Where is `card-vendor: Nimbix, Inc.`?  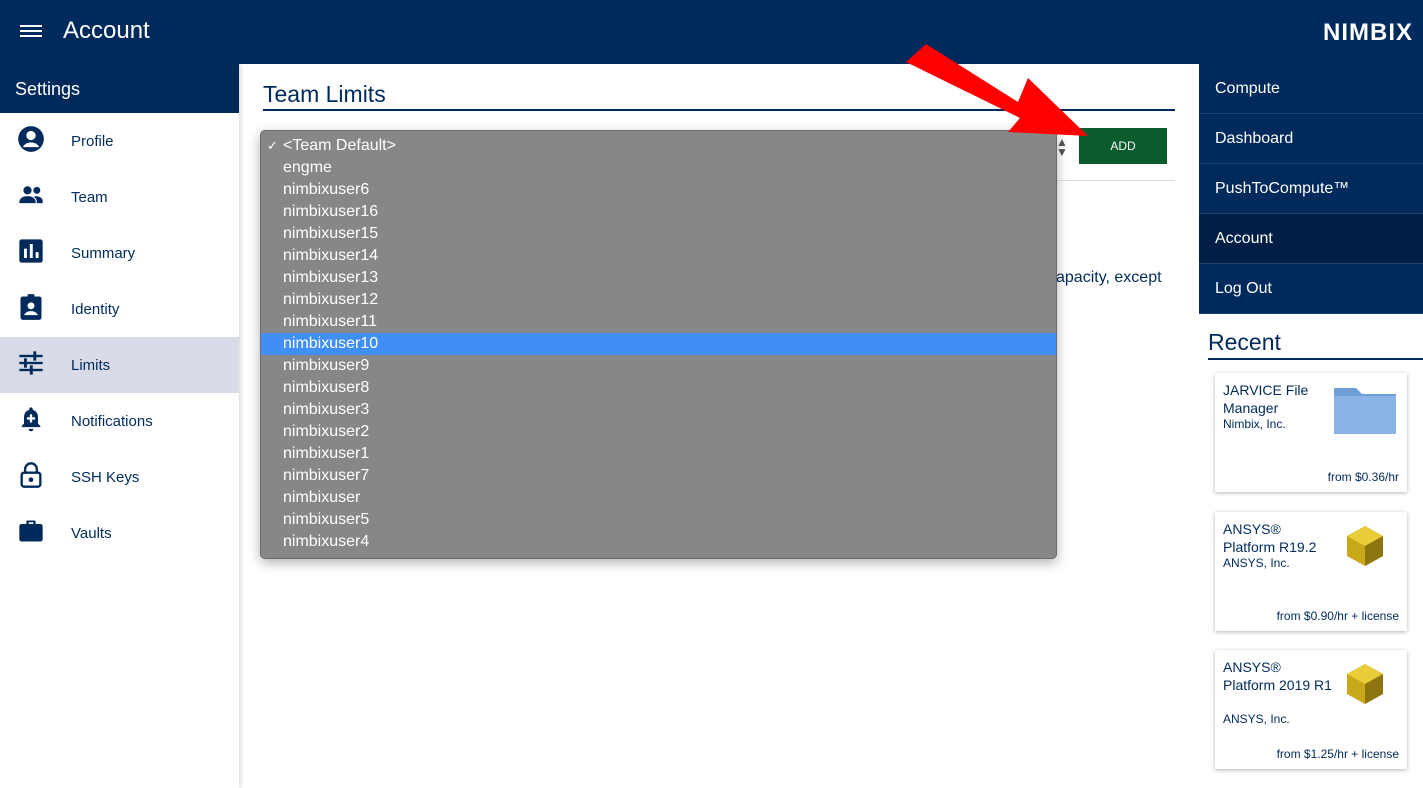
card-vendor: Nimbix, Inc. is located at coordinates (1254, 424).